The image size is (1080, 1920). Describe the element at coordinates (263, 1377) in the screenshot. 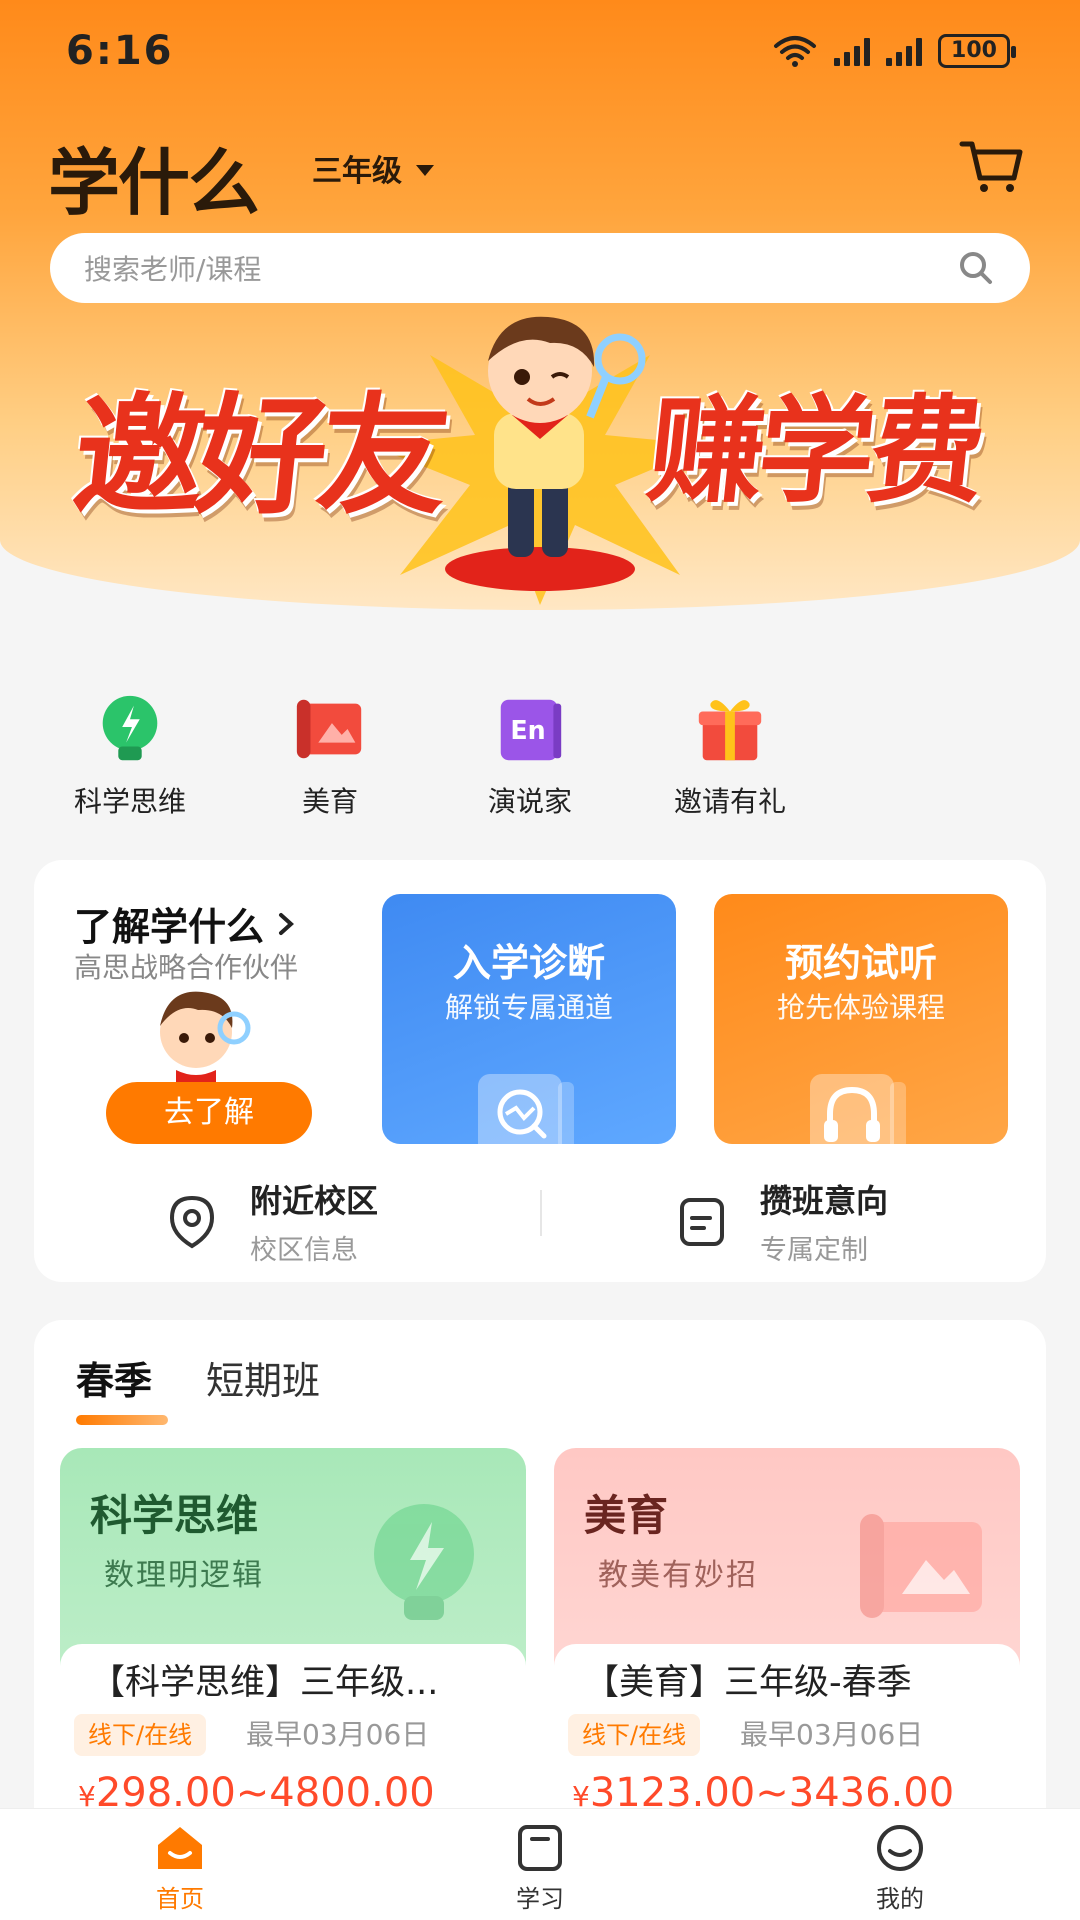

I see `tab-short-term: 短期班` at that location.